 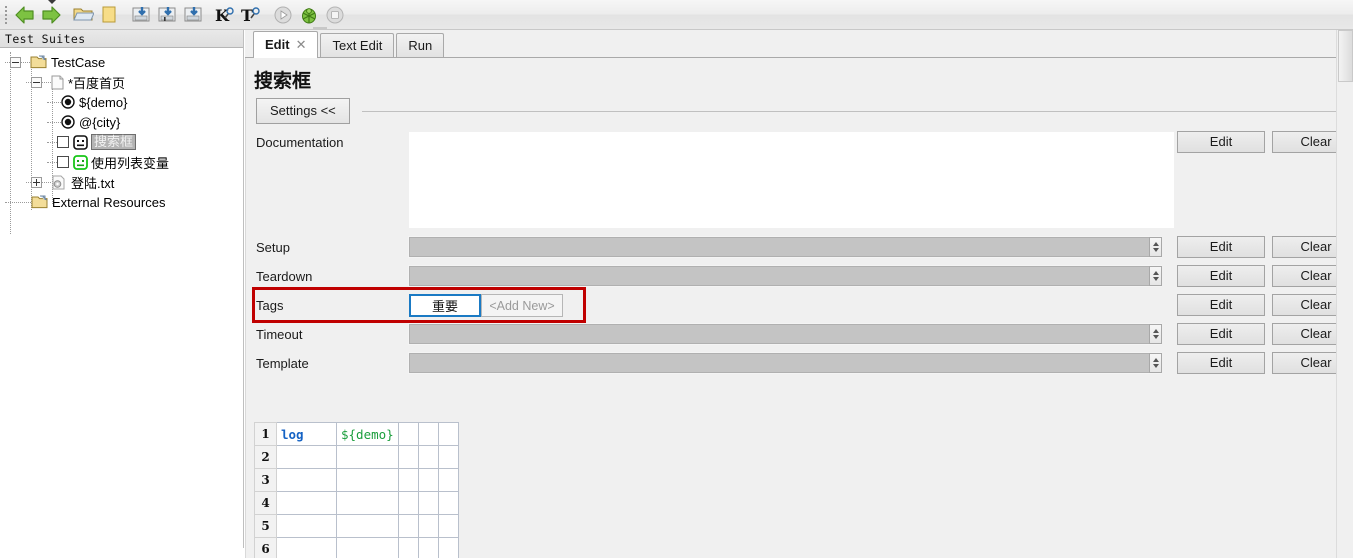 I want to click on tree-item-use-list-variable: 使用列表变量, so click(x=121, y=162).